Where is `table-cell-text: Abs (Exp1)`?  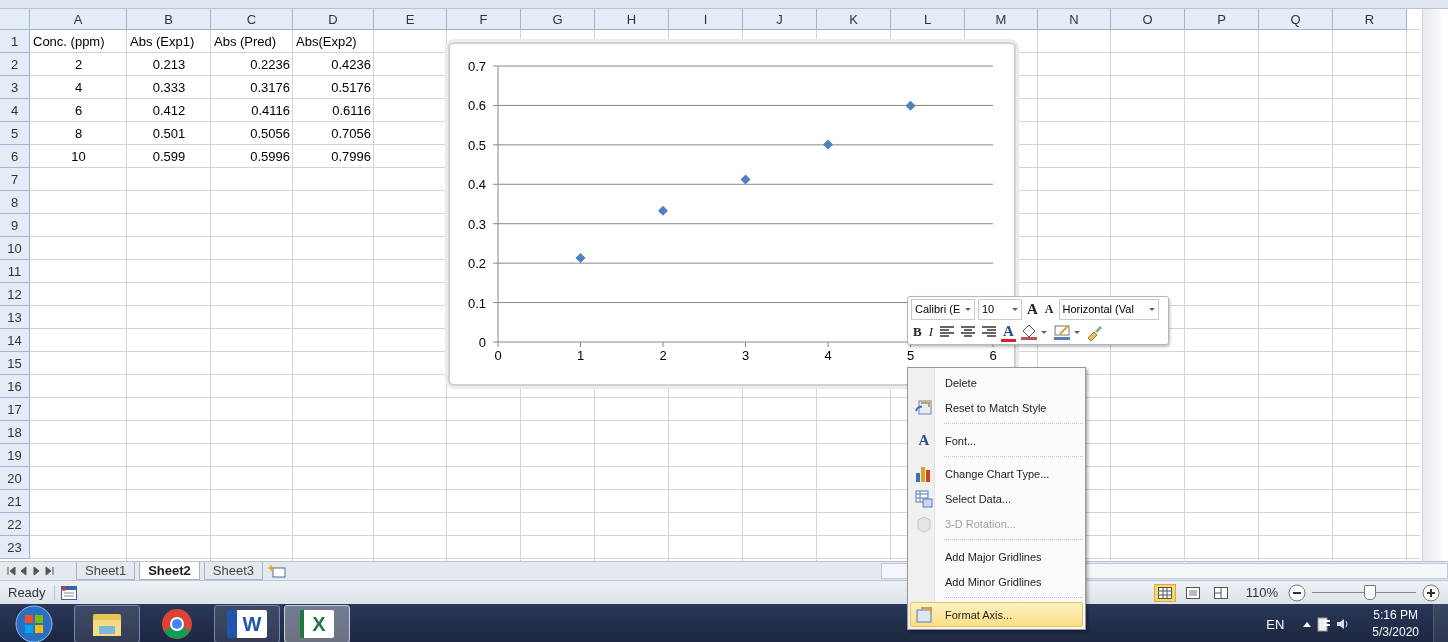 table-cell-text: Abs (Exp1) is located at coordinates (162, 42).